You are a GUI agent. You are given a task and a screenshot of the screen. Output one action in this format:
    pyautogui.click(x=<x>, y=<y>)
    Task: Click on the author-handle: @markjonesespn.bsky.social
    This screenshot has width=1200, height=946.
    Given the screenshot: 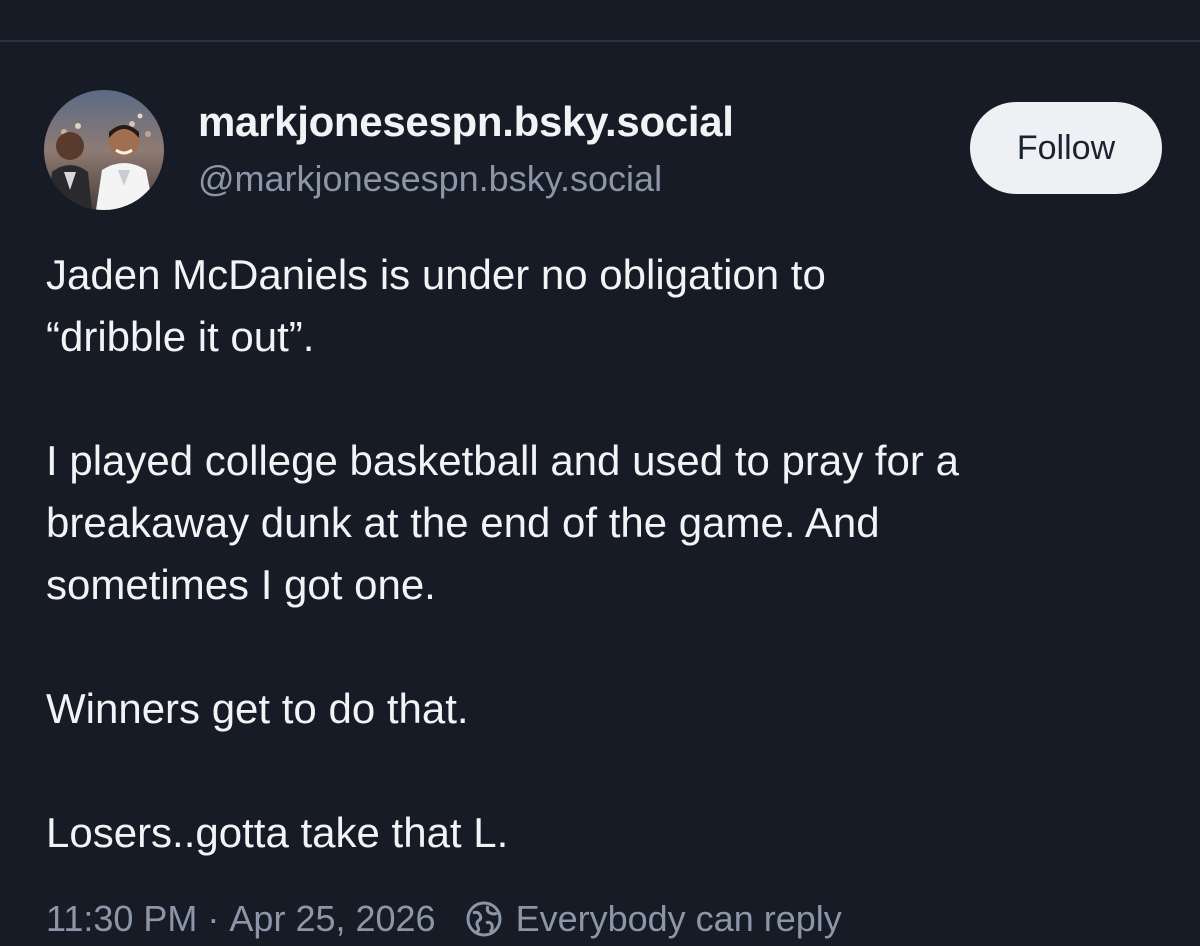 What is the action you would take?
    pyautogui.click(x=430, y=179)
    